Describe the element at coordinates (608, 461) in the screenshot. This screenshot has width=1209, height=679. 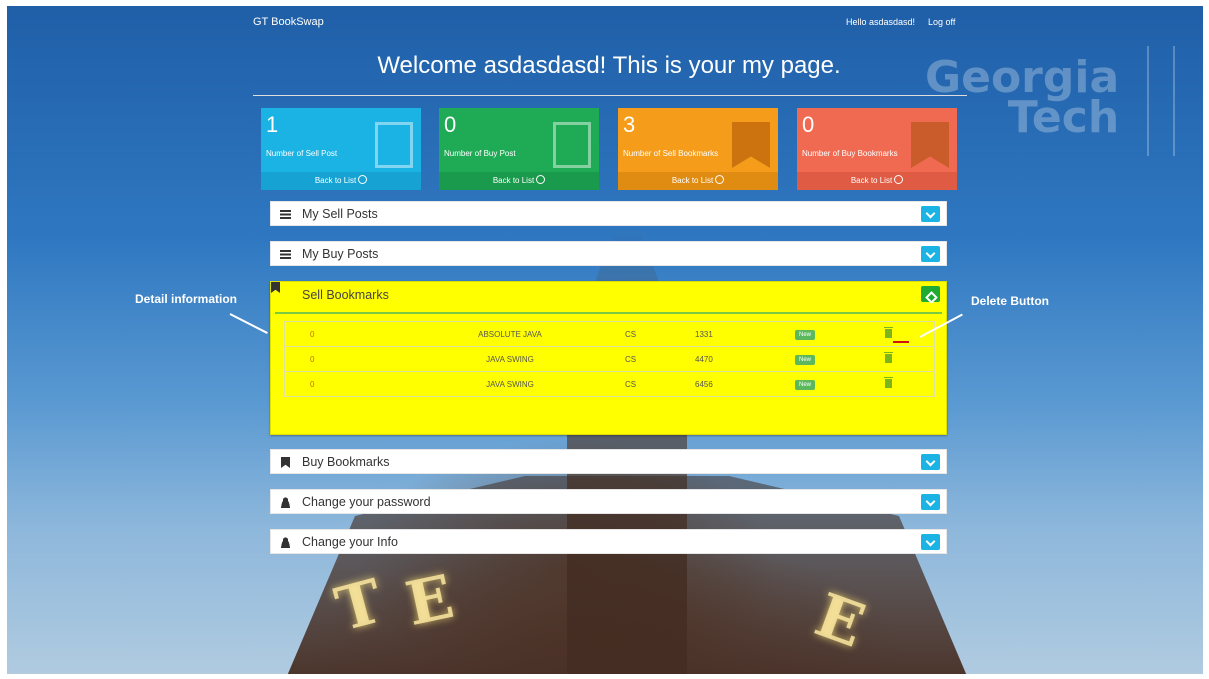
I see `panel-buy-bookmarks: Buy Bookmarks` at that location.